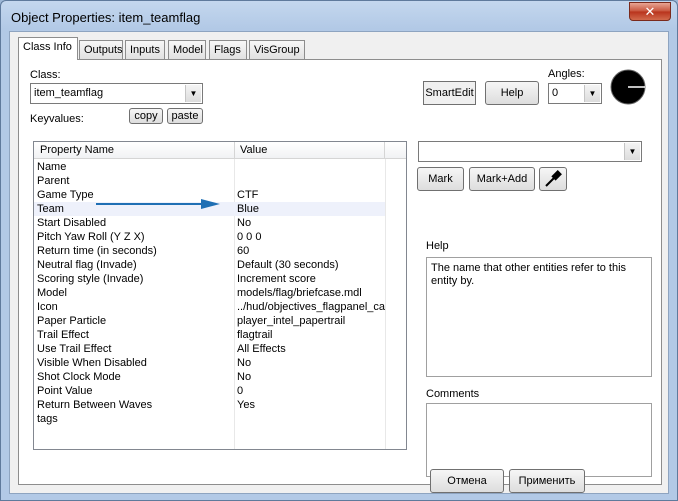 The height and width of the screenshot is (501, 678). Describe the element at coordinates (65, 195) in the screenshot. I see `row-key: Game Type` at that location.